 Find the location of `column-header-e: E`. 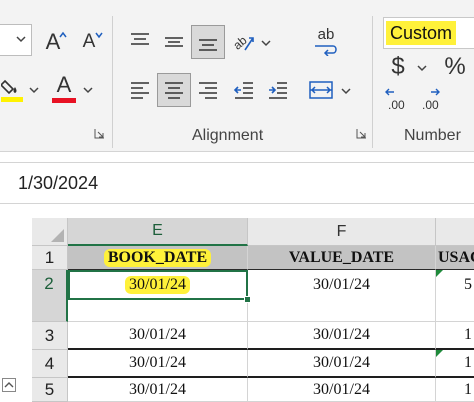

column-header-e: E is located at coordinates (158, 232).